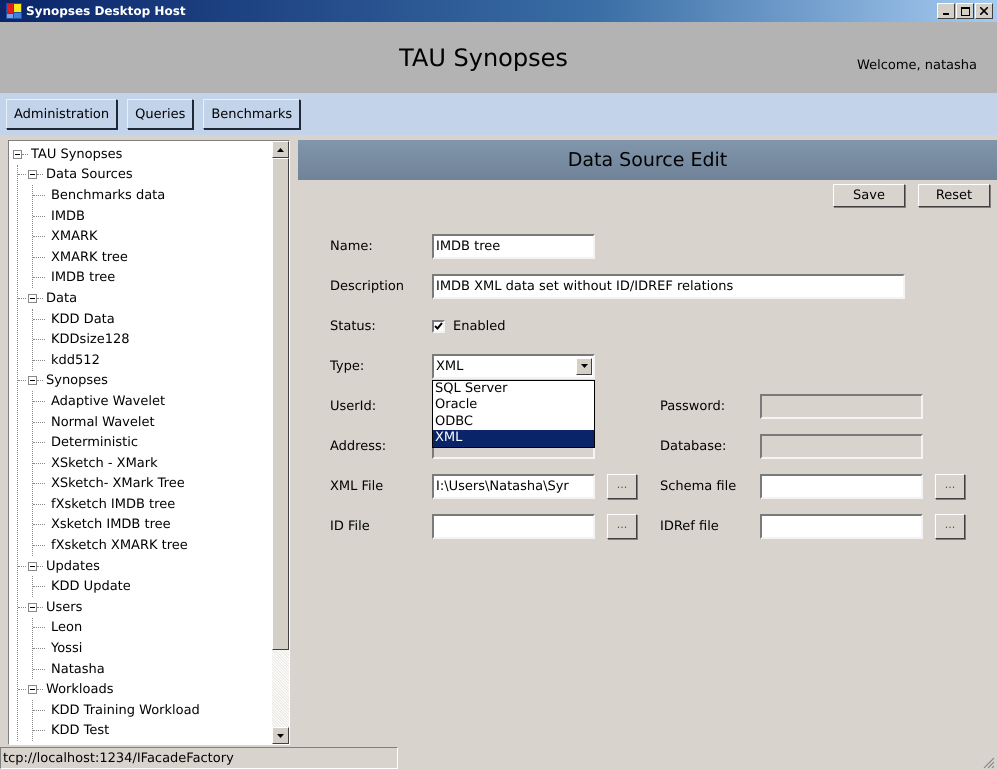  Describe the element at coordinates (107, 195) in the screenshot. I see `tree-item: Benchmarks data` at that location.